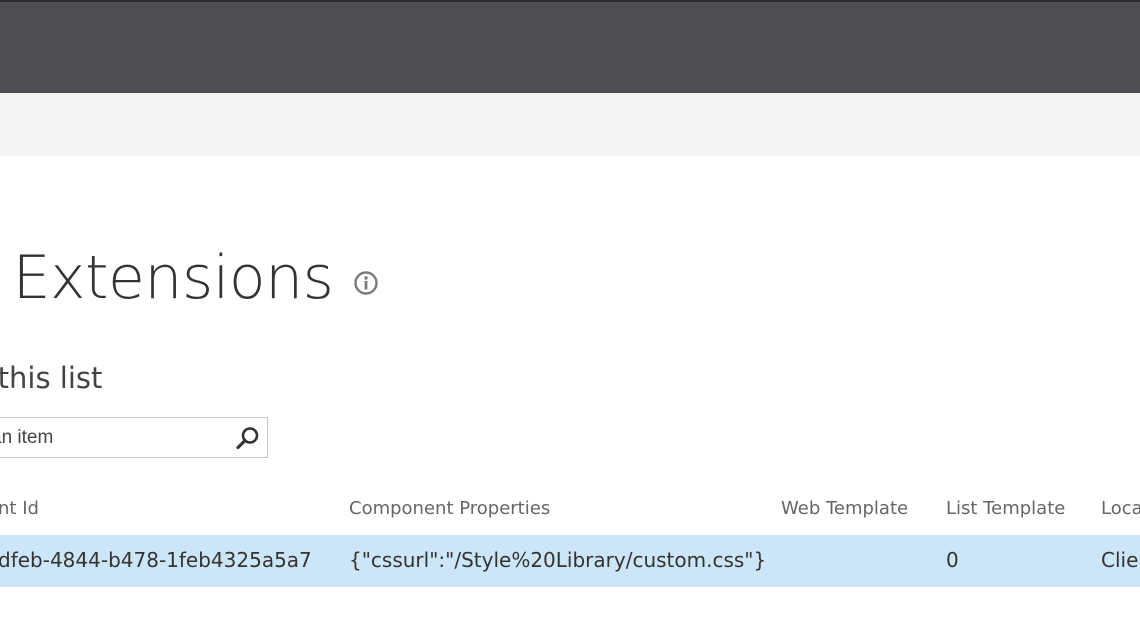 Image resolution: width=1140 pixels, height=641 pixels. What do you see at coordinates (570, 46) in the screenshot?
I see `suite-bar` at bounding box center [570, 46].